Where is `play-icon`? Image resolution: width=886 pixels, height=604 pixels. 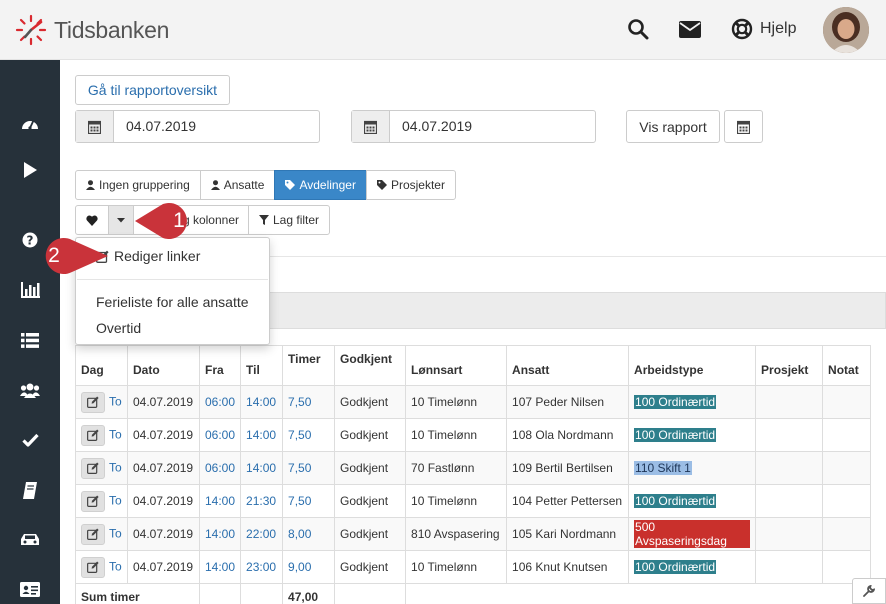 play-icon is located at coordinates (30, 170).